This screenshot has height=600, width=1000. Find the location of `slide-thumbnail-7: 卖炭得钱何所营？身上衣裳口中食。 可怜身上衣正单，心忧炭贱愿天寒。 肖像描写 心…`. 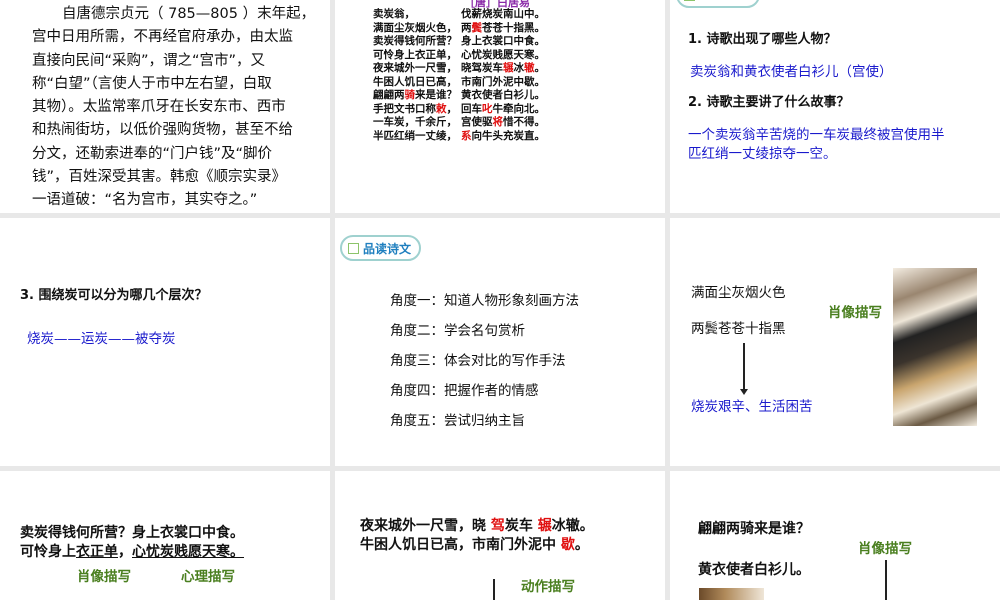

slide-thumbnail-7: 卖炭得钱何所营？身上衣裳口中食。 可怜身上衣正单，心忧炭贱愿天寒。 肖像描写 心… is located at coordinates (165, 535).